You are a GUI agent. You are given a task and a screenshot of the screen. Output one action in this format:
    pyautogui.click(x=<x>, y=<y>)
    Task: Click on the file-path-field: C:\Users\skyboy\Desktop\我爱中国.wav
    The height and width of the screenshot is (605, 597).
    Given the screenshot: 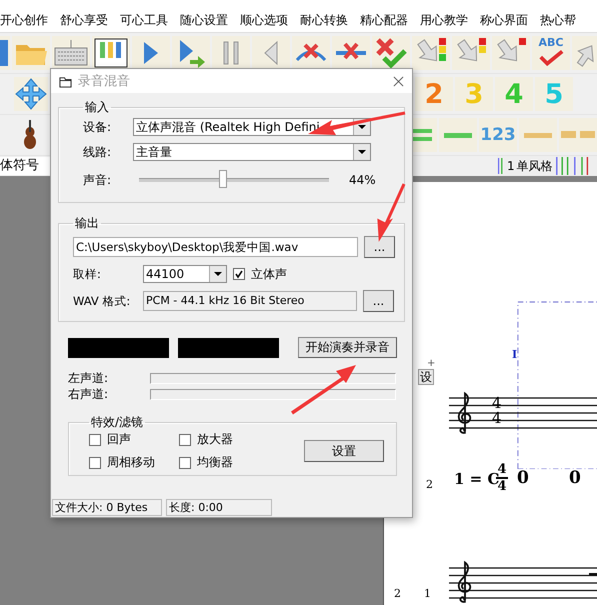 What is the action you would take?
    pyautogui.click(x=215, y=247)
    